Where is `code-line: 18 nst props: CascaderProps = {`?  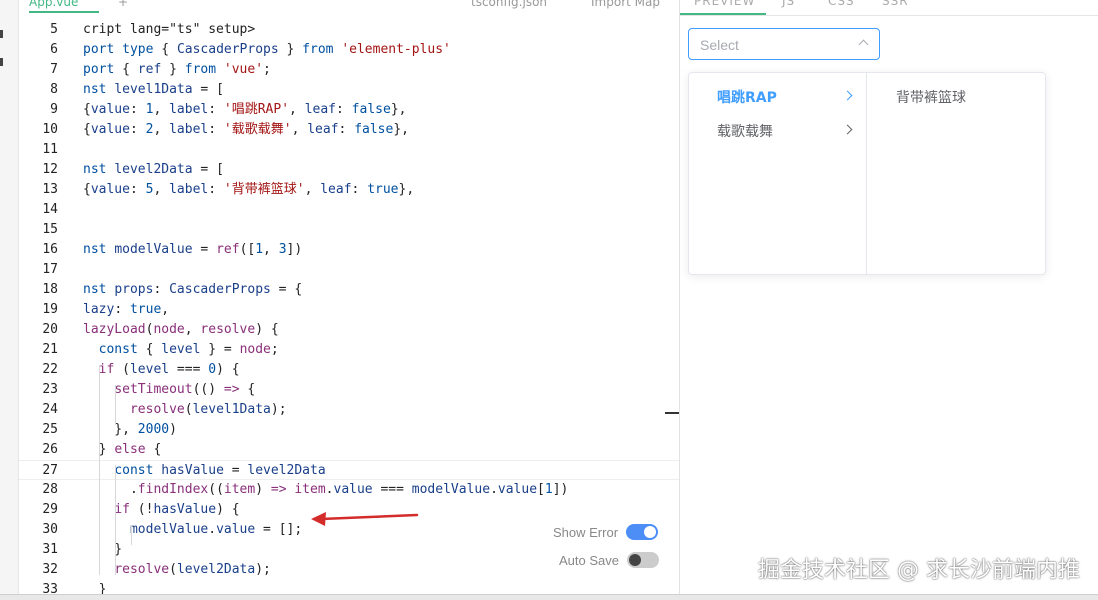
code-line: 18 nst props: CascaderProps = { is located at coordinates (349, 290).